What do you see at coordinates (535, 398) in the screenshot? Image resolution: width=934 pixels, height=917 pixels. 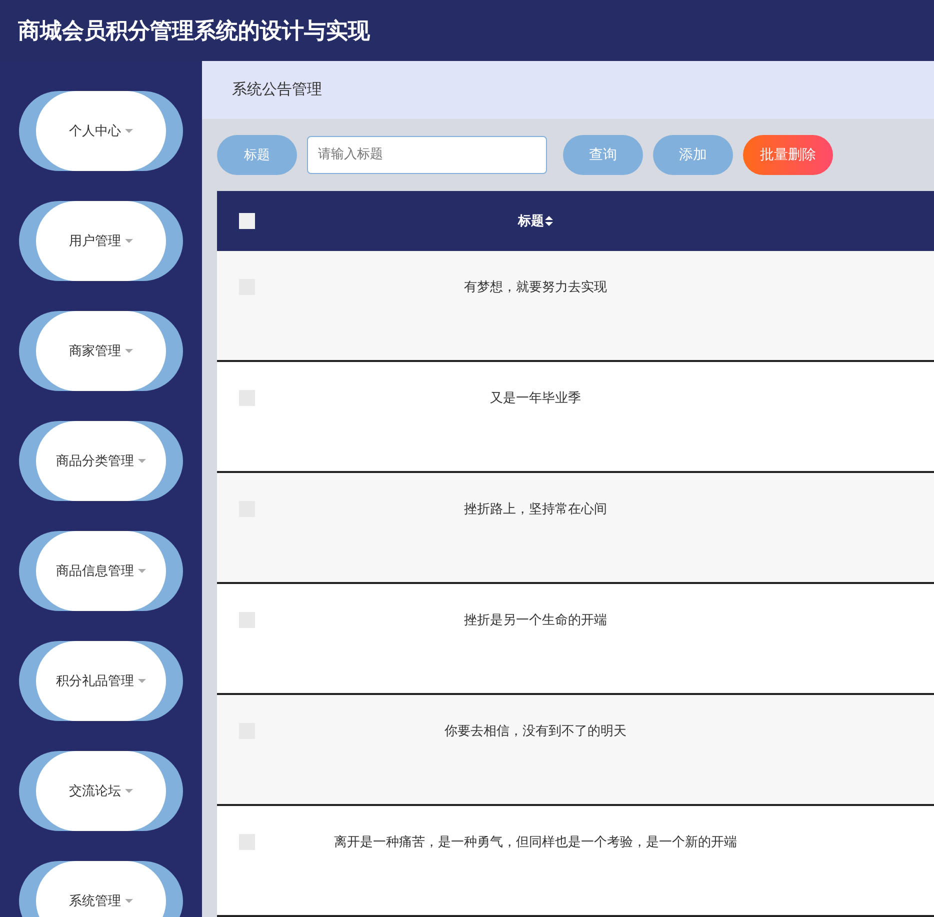 I see `table-cell: 又是一年毕业季` at bounding box center [535, 398].